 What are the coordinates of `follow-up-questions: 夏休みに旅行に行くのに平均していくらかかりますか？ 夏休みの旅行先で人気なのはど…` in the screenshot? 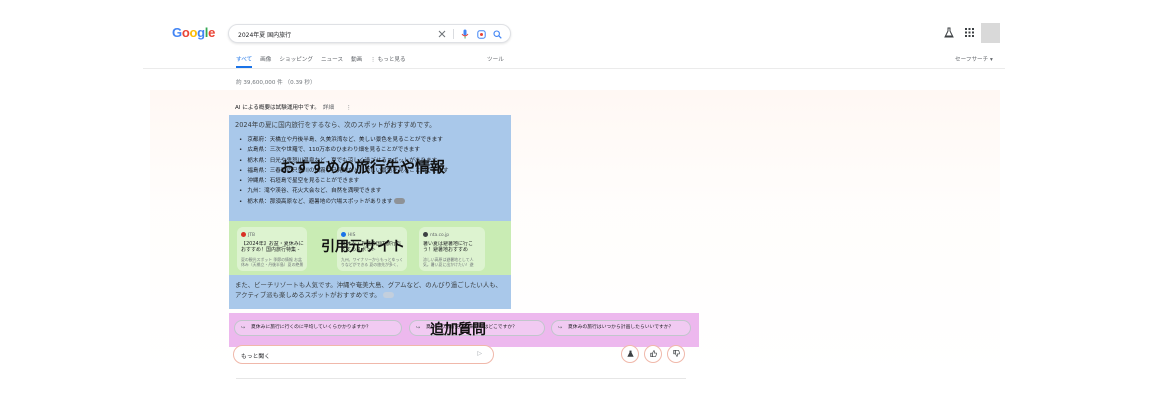 It's located at (464, 330).